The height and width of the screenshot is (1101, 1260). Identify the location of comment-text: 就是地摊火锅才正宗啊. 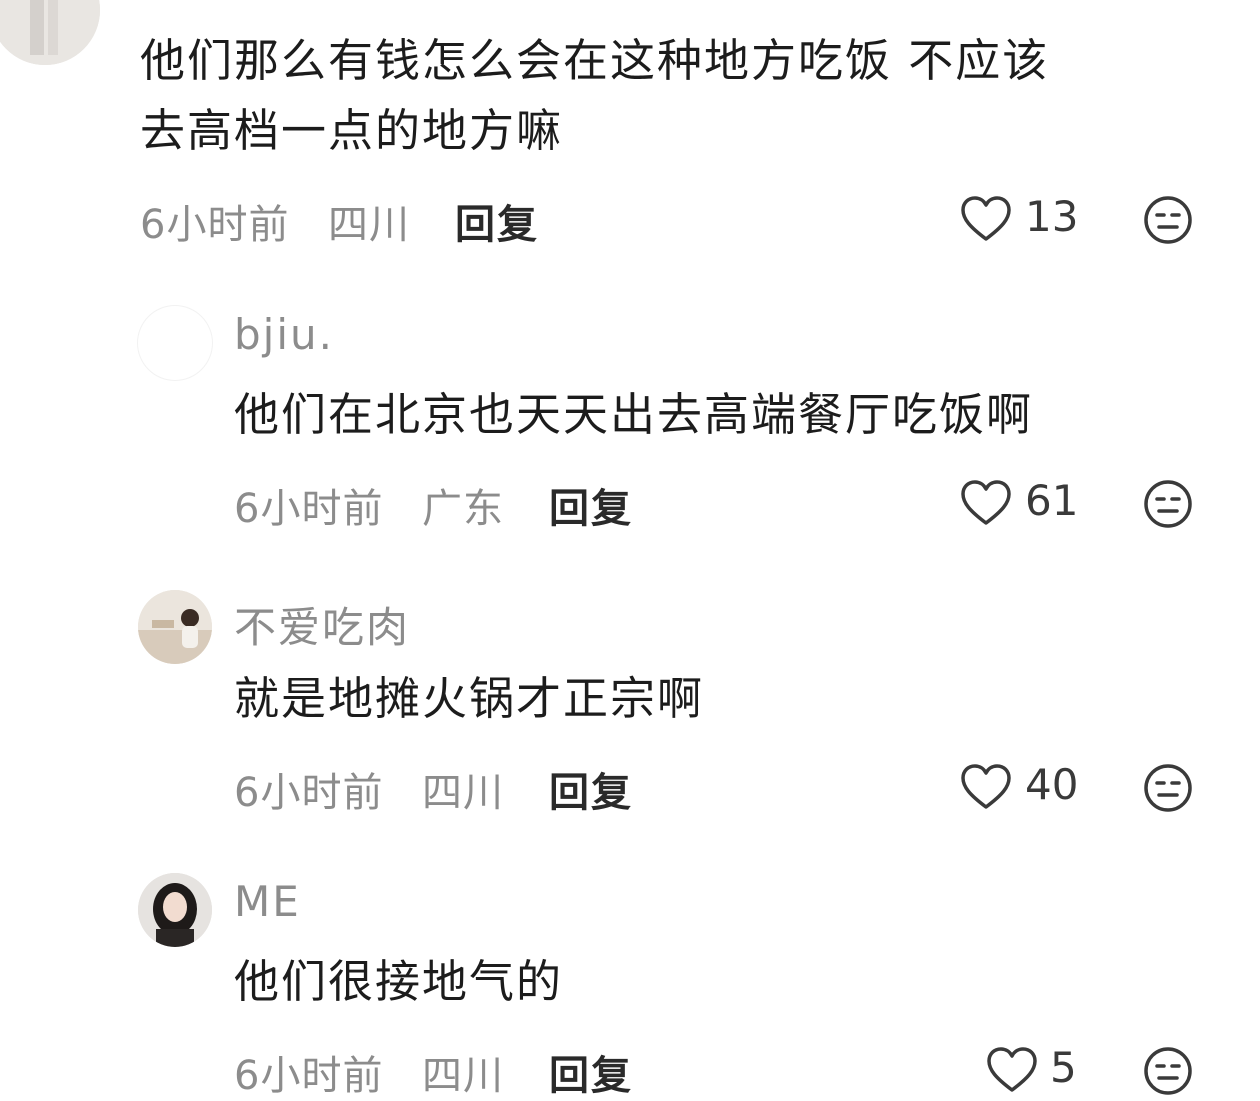
(469, 698).